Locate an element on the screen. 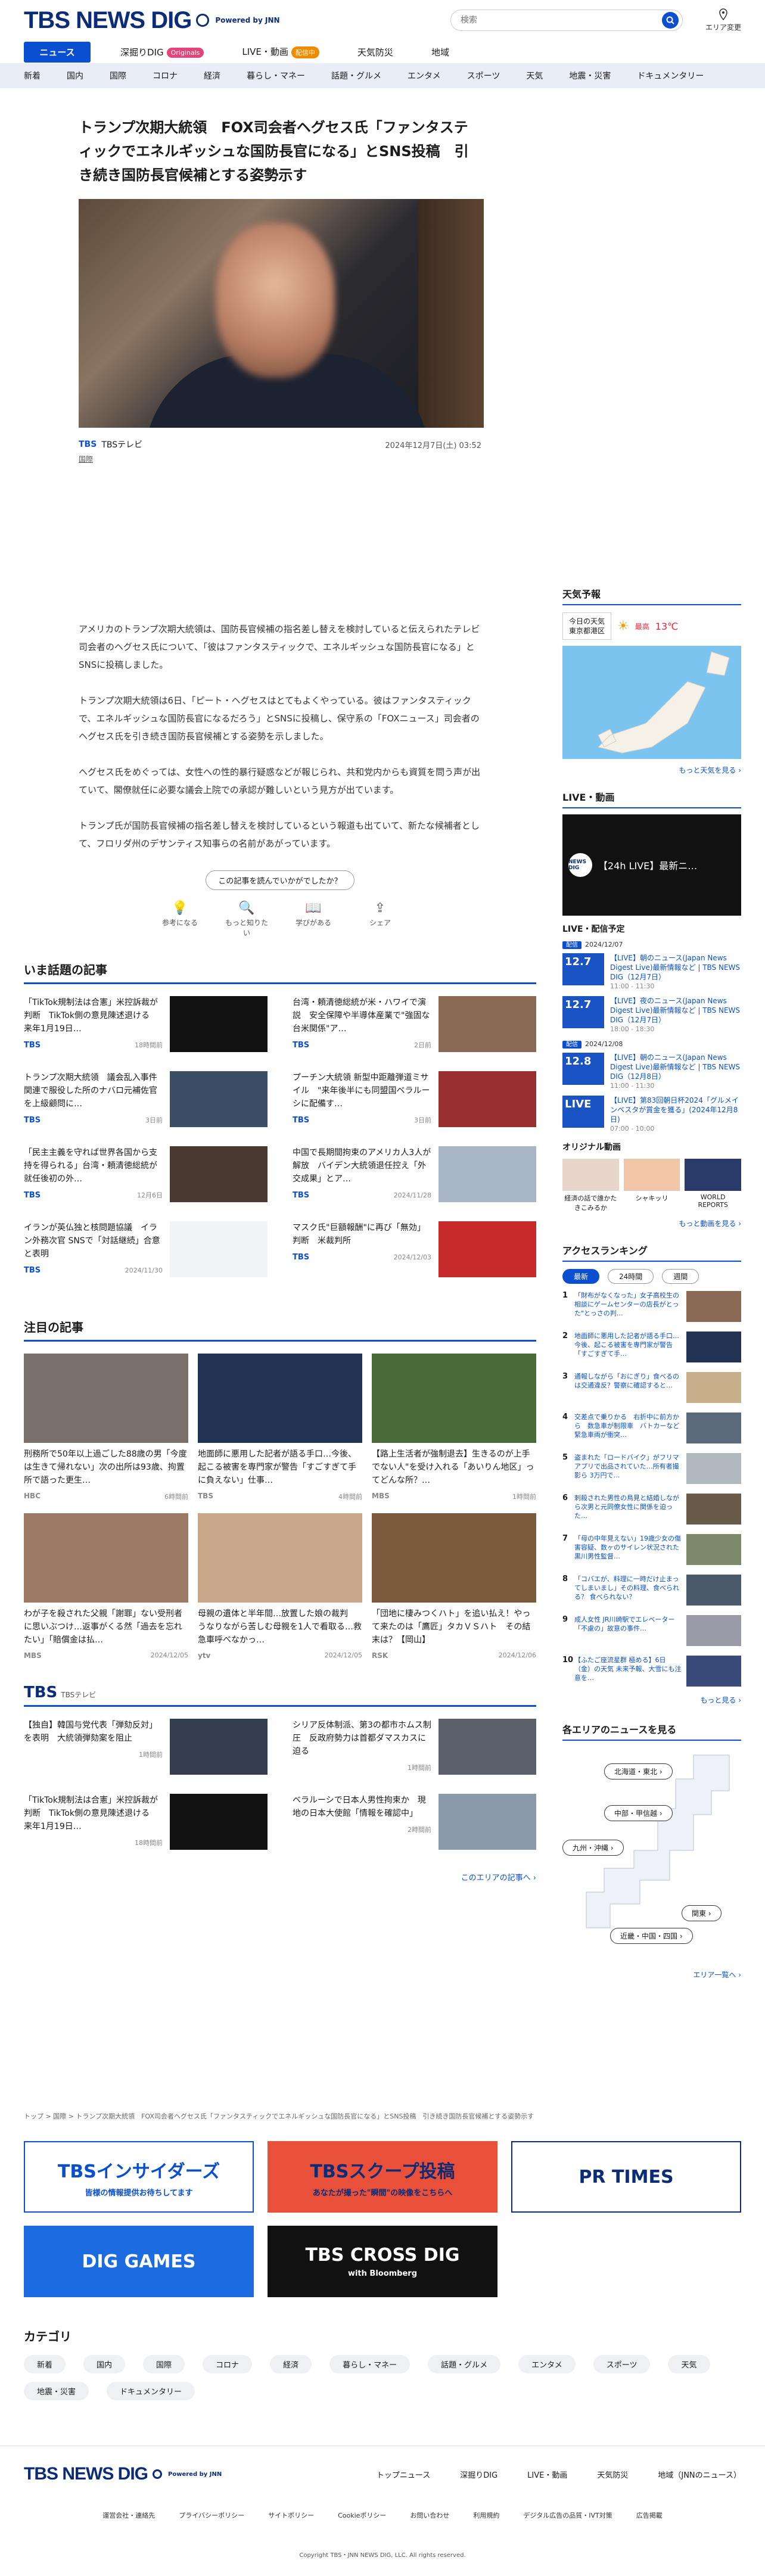 Image resolution: width=765 pixels, height=2576 pixels. category-link: 新着 is located at coordinates (32, 76).